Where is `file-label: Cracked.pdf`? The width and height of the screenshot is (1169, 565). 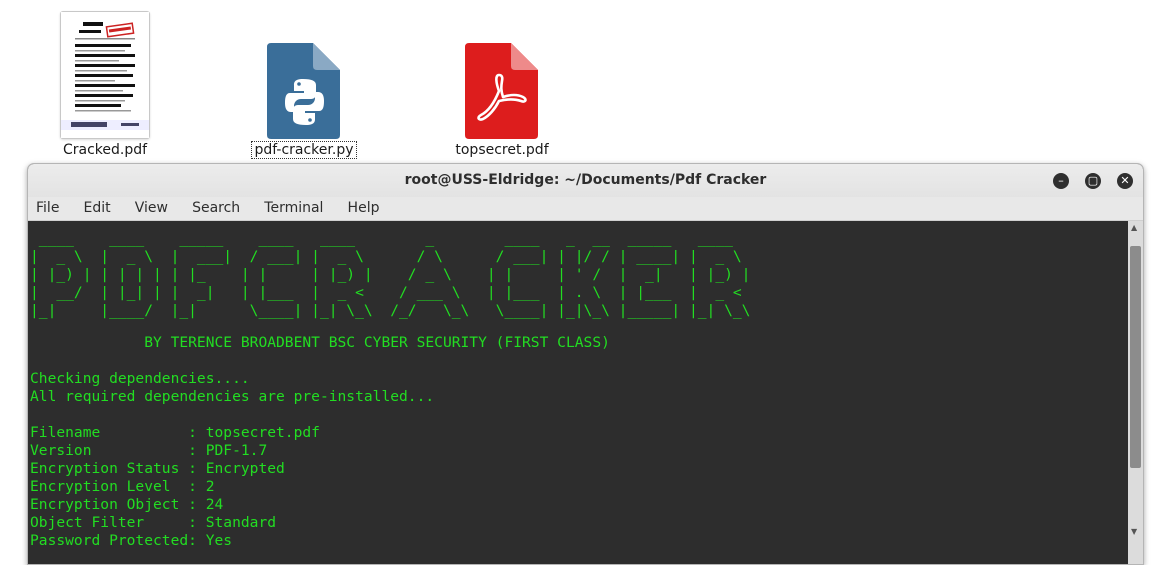 file-label: Cracked.pdf is located at coordinates (105, 150).